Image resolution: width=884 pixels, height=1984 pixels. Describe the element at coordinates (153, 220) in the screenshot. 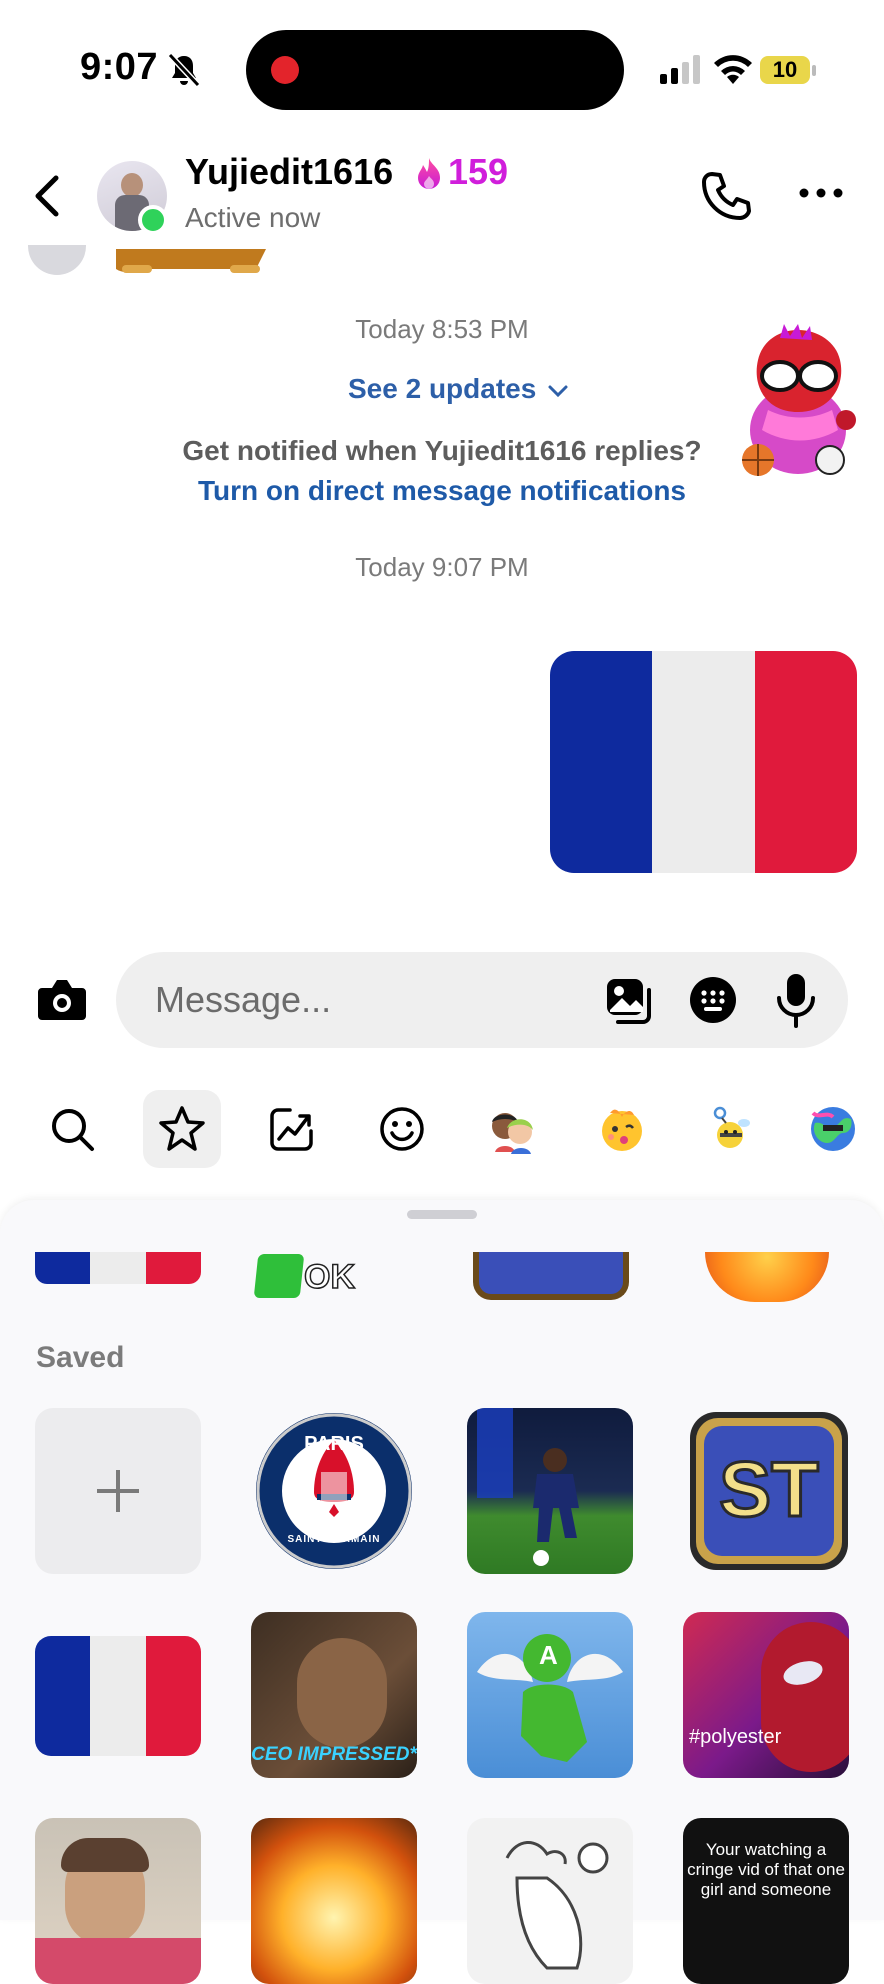

I see `online-status-dot` at that location.